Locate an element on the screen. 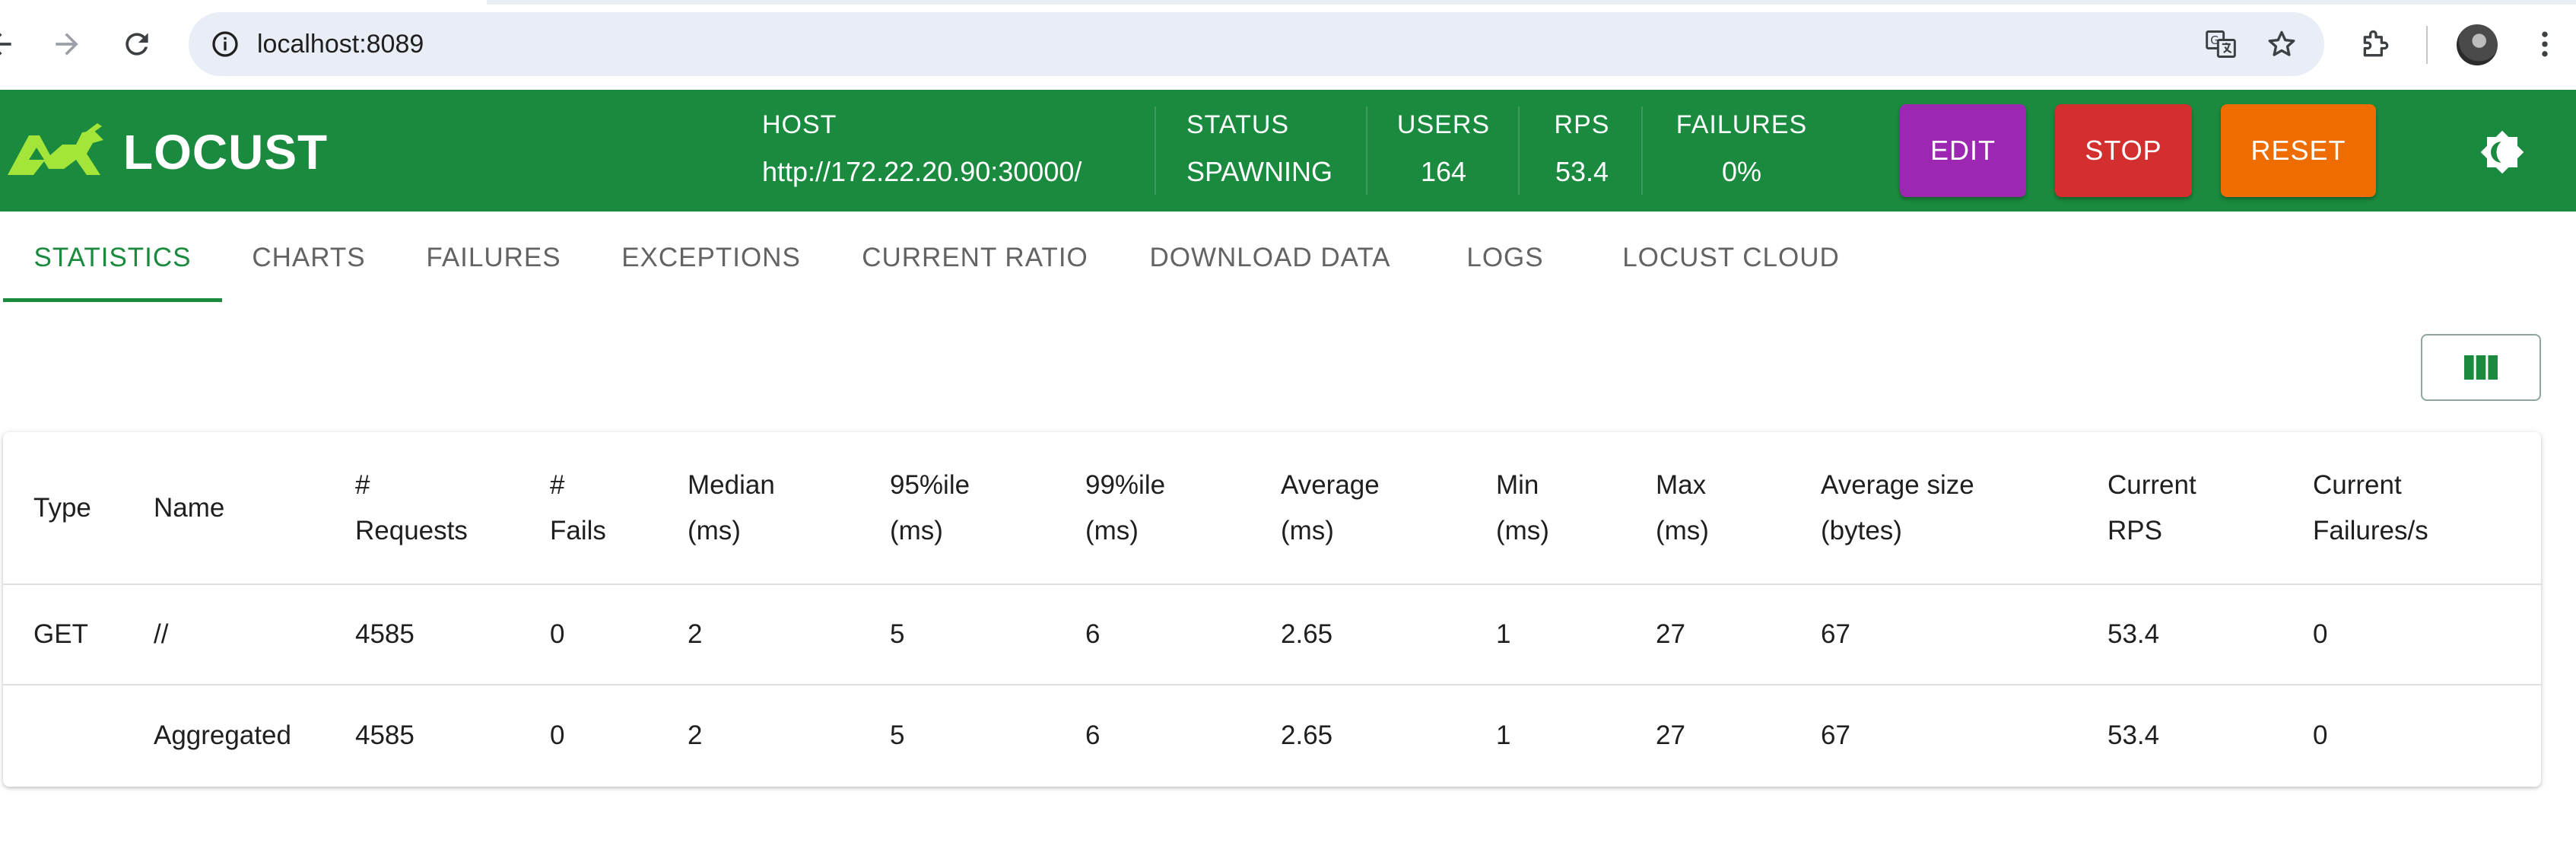  tab-logs: LOGS is located at coordinates (1505, 258).